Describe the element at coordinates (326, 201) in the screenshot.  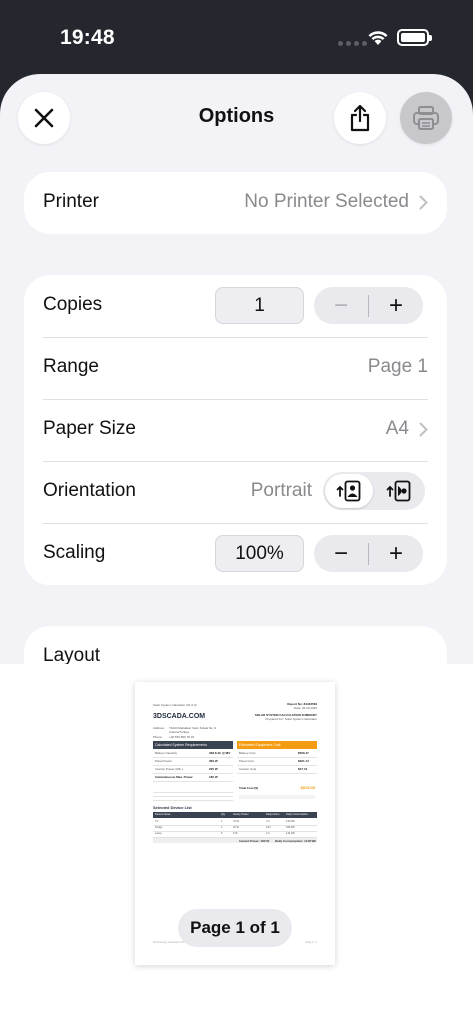
I see `printer-selection: No Printer Selected` at that location.